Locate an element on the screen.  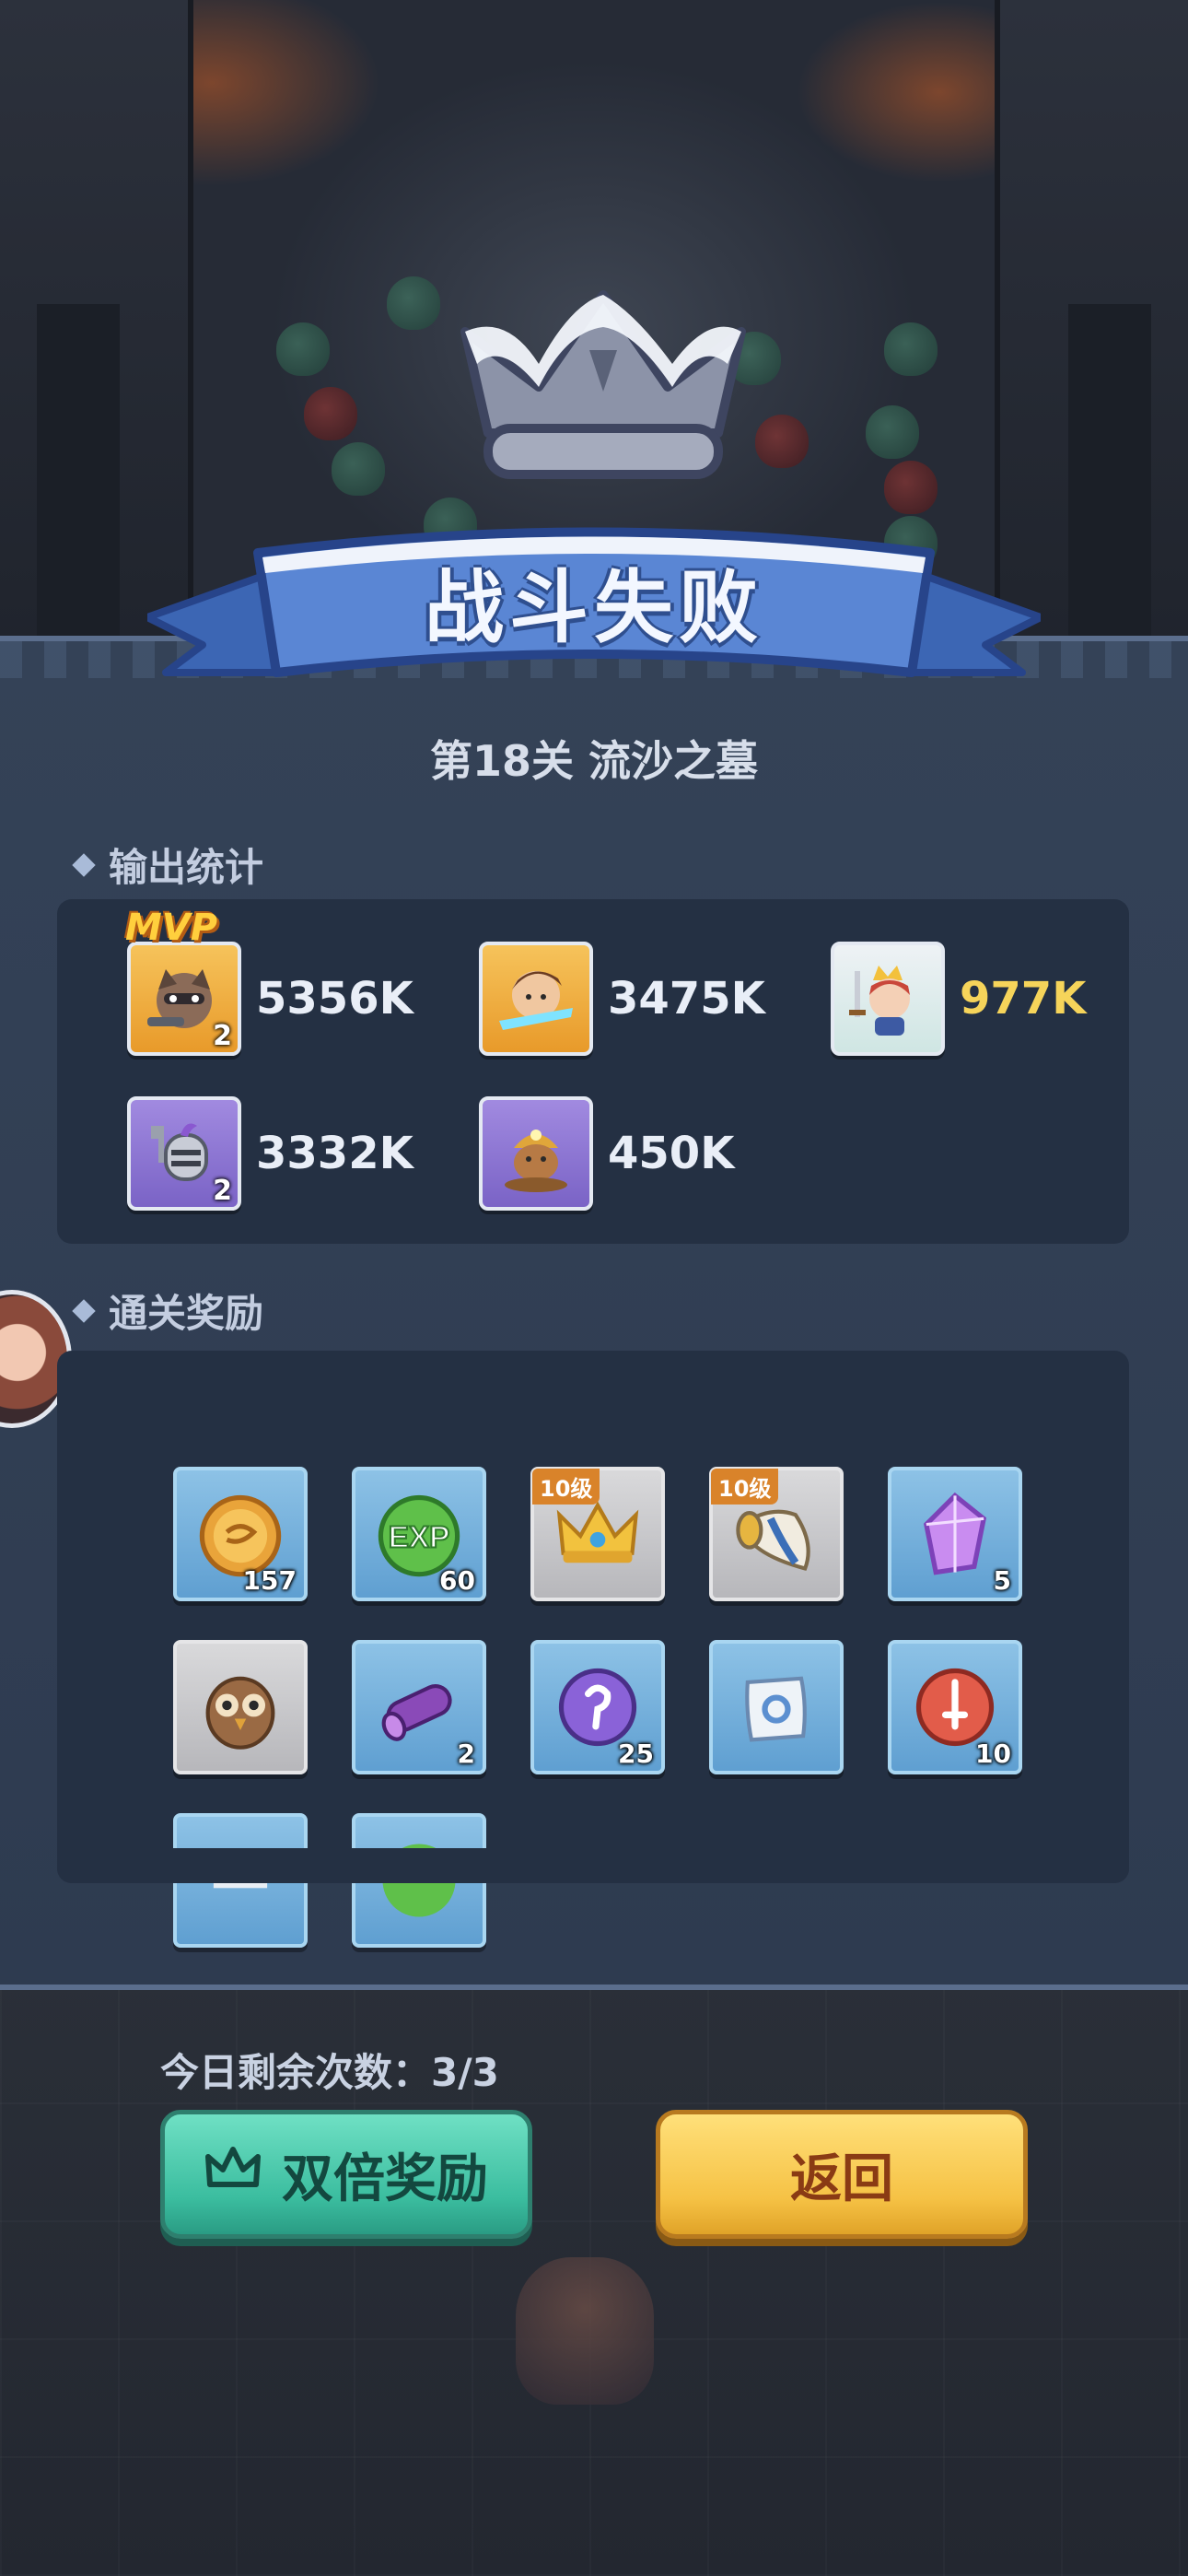
hero-damage-value: 3332K is located at coordinates (335, 1153).